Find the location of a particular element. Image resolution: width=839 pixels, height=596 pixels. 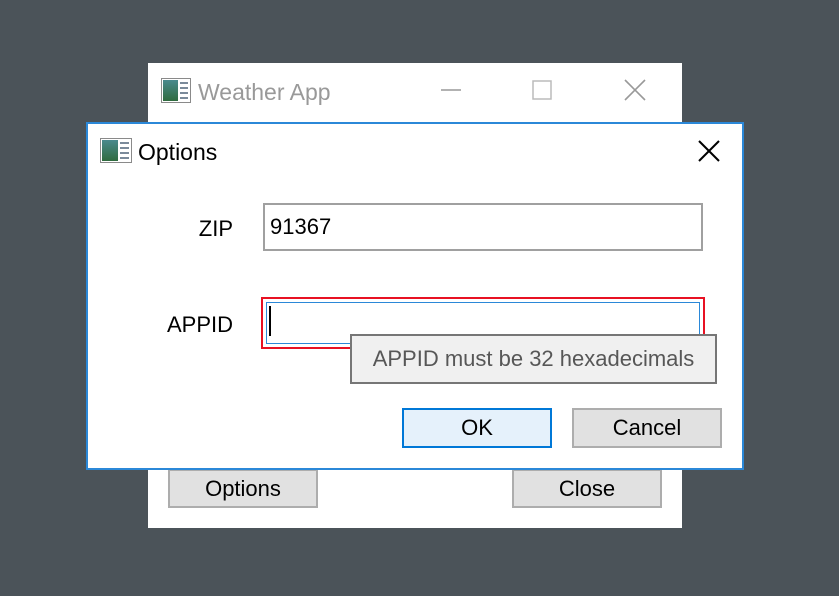

main-window-title: Weather App is located at coordinates (264, 92).